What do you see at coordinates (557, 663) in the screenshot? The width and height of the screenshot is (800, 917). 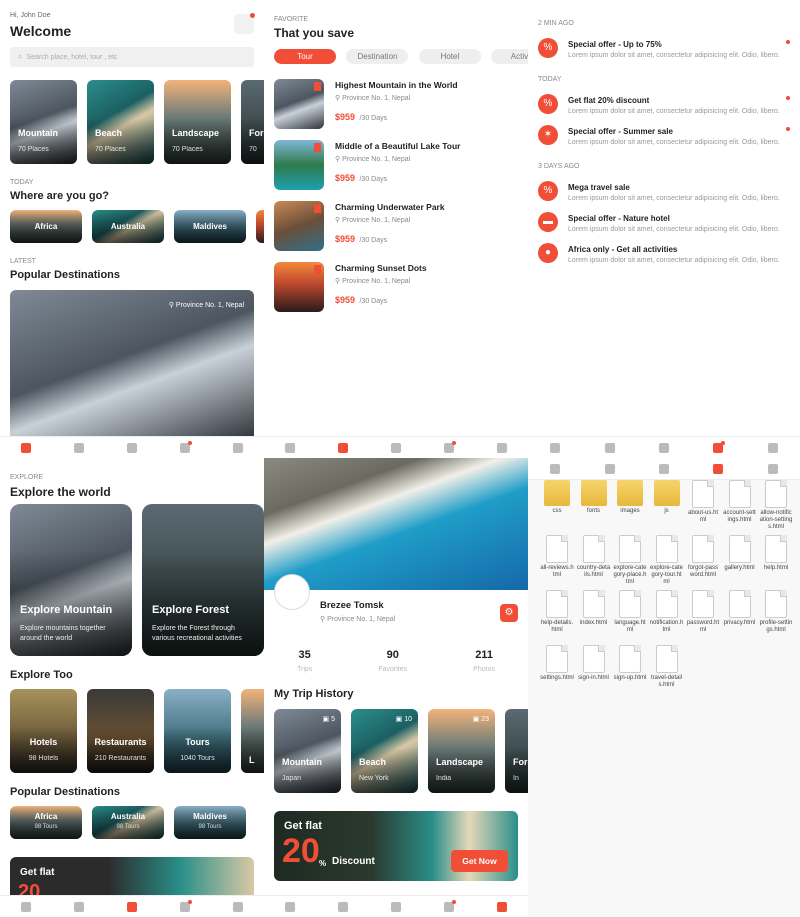 I see `file-item: settings.html` at bounding box center [557, 663].